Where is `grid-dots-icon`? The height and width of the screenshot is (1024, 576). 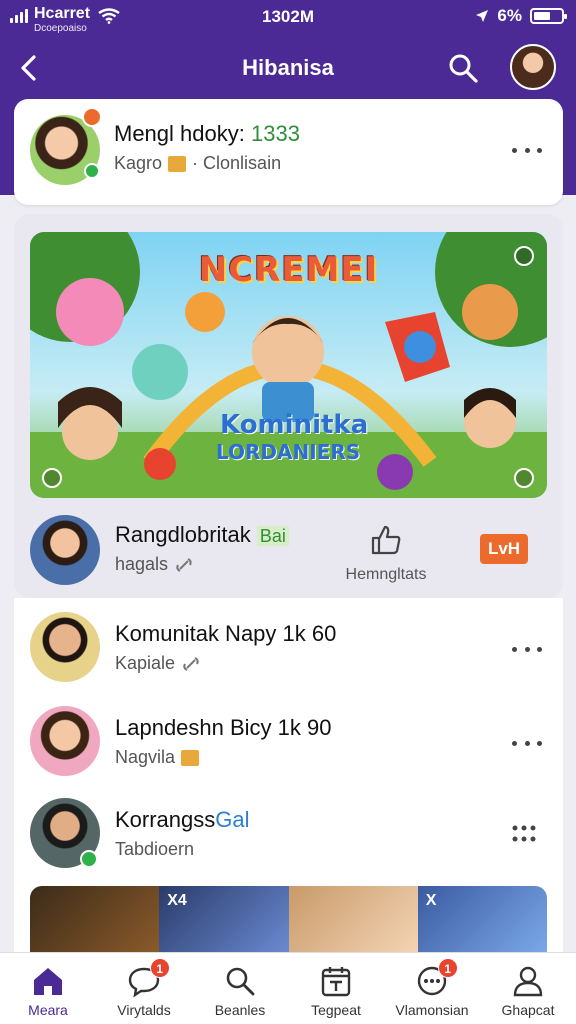 grid-dots-icon is located at coordinates (524, 834).